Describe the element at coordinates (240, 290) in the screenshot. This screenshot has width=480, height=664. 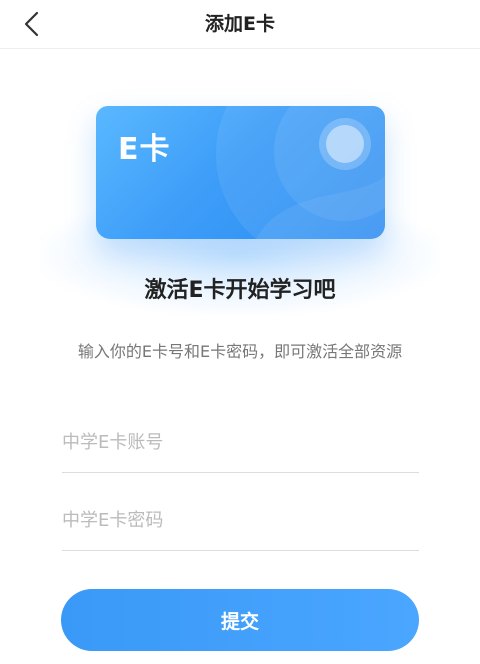
I see `activate-heading: 激活E卡开始学习吧` at that location.